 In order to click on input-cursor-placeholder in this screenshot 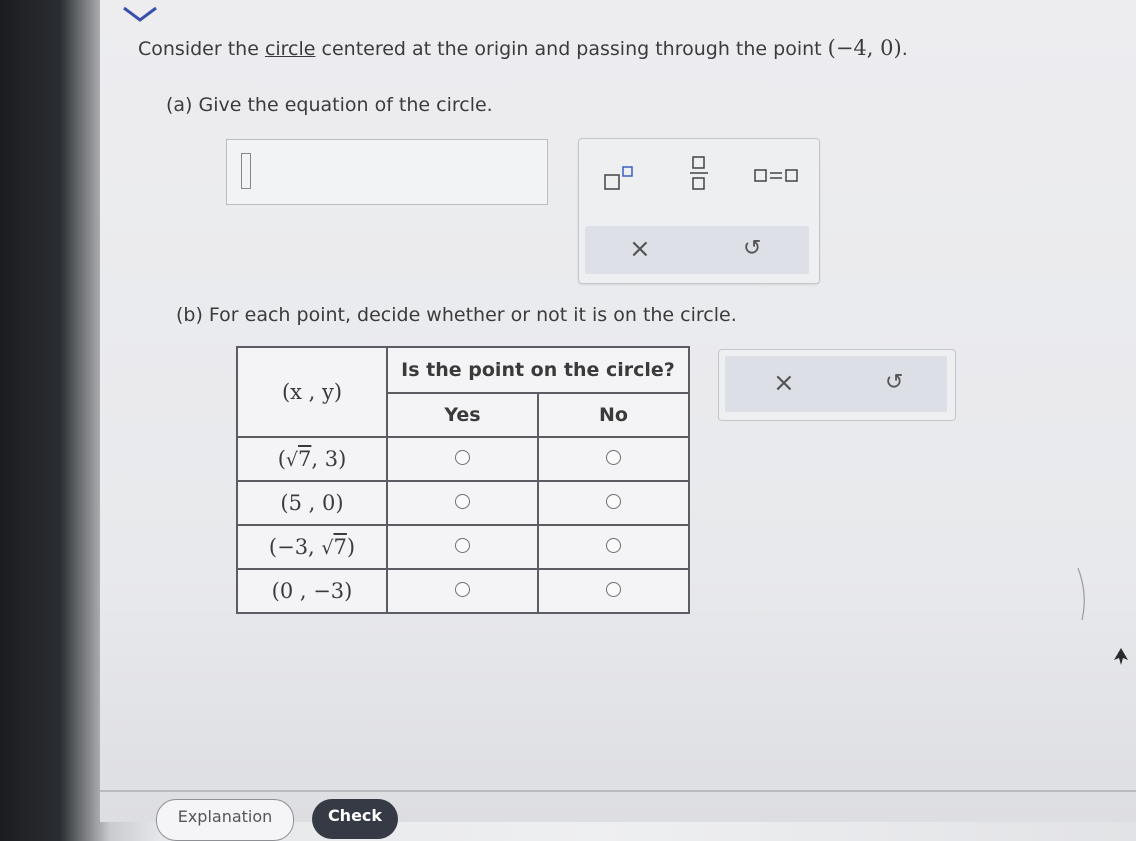, I will do `click(246, 171)`.